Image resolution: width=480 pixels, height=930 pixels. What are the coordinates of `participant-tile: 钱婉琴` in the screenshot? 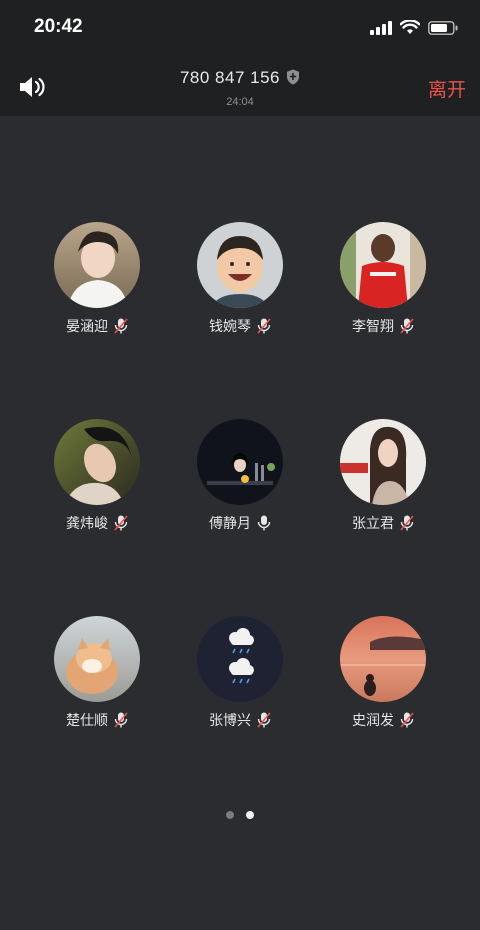 It's located at (240, 279).